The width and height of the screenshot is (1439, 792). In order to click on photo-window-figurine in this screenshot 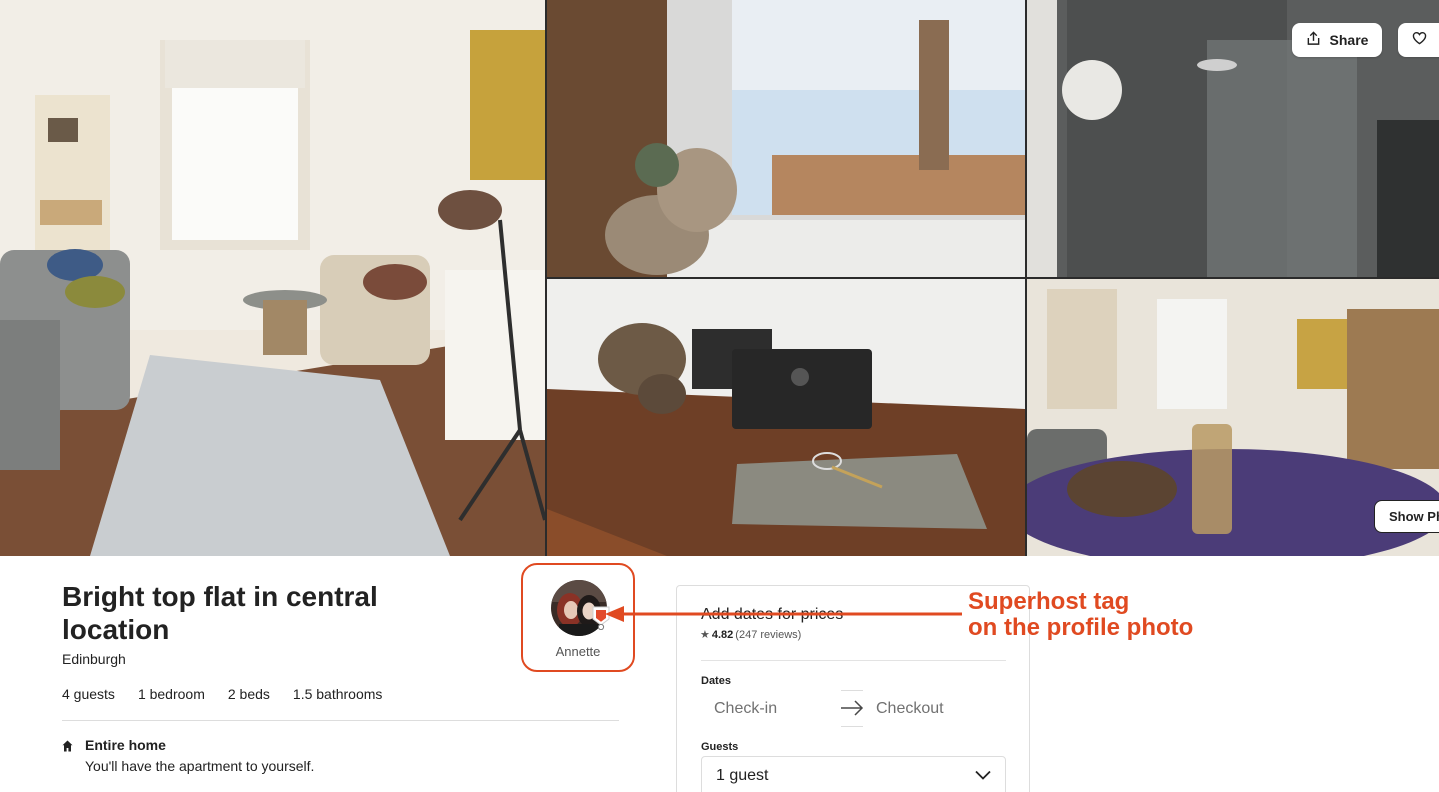, I will do `click(786, 138)`.